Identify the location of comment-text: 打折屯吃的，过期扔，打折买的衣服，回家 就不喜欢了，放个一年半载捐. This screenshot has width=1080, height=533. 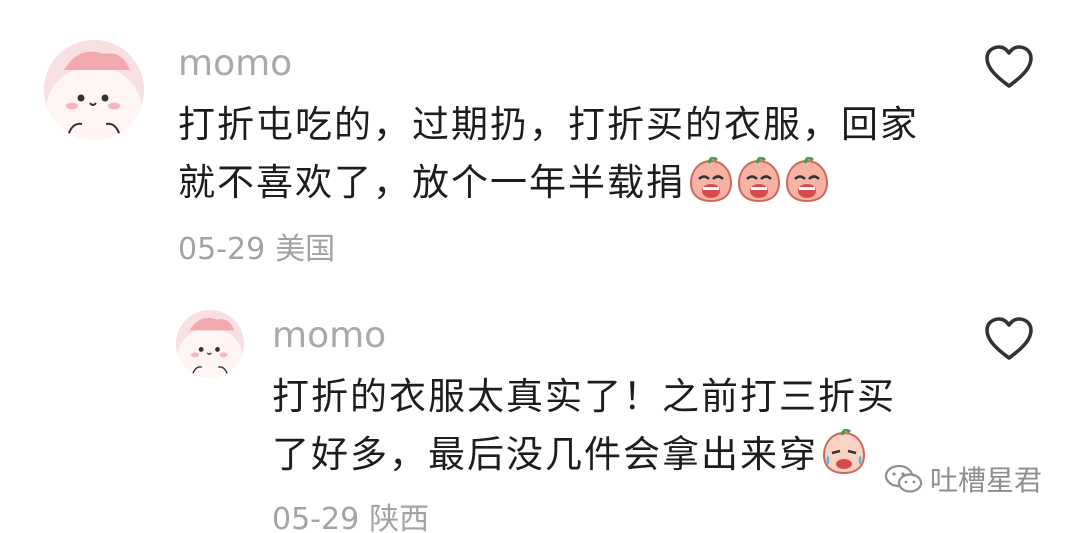
(548, 154).